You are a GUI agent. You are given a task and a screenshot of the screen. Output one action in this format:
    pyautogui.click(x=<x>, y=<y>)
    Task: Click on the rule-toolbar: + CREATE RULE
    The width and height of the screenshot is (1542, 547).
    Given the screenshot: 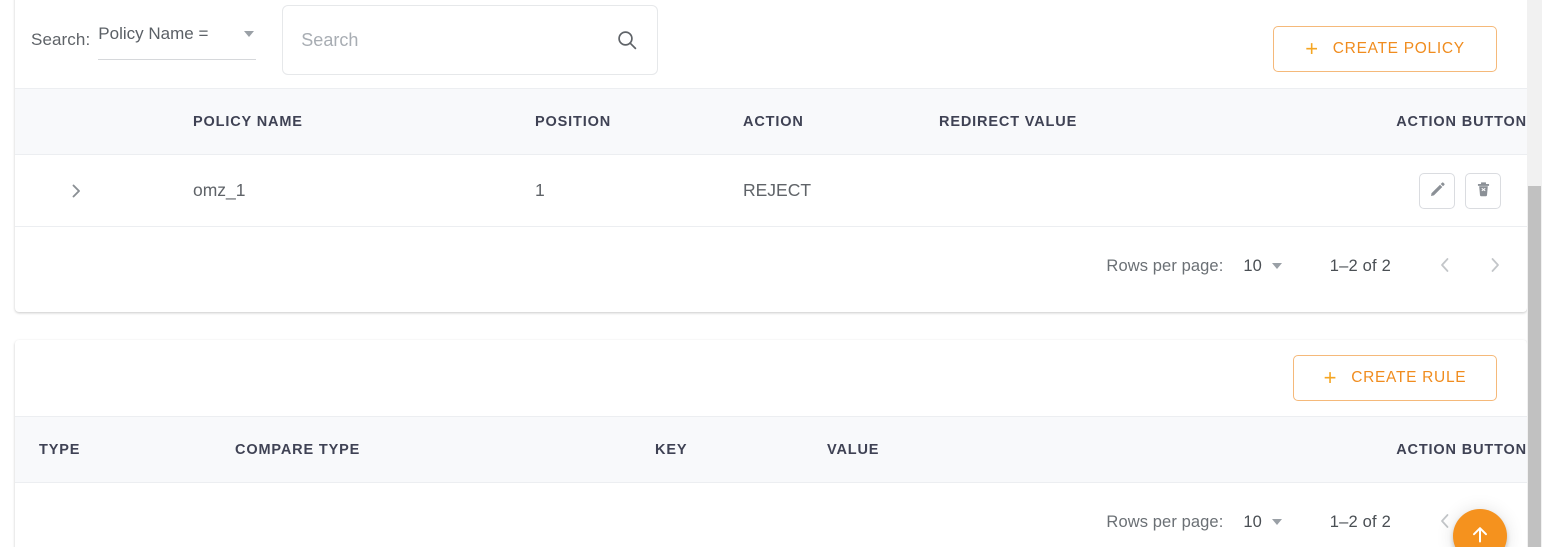 What is the action you would take?
    pyautogui.click(x=771, y=378)
    